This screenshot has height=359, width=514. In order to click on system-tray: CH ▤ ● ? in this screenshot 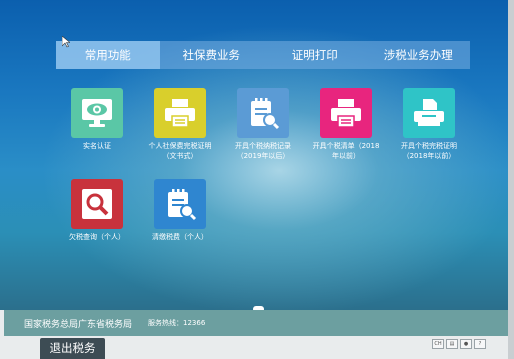, I will do `click(459, 344)`.